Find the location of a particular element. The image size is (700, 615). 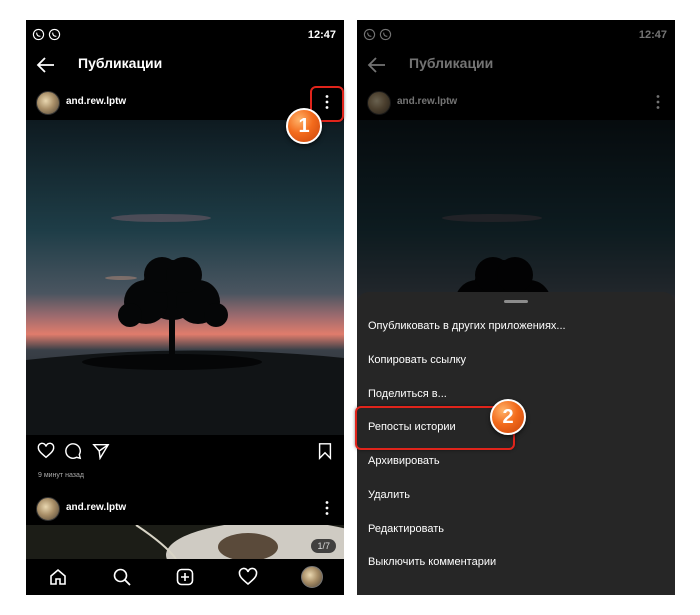

heart-icon is located at coordinates (46, 451).